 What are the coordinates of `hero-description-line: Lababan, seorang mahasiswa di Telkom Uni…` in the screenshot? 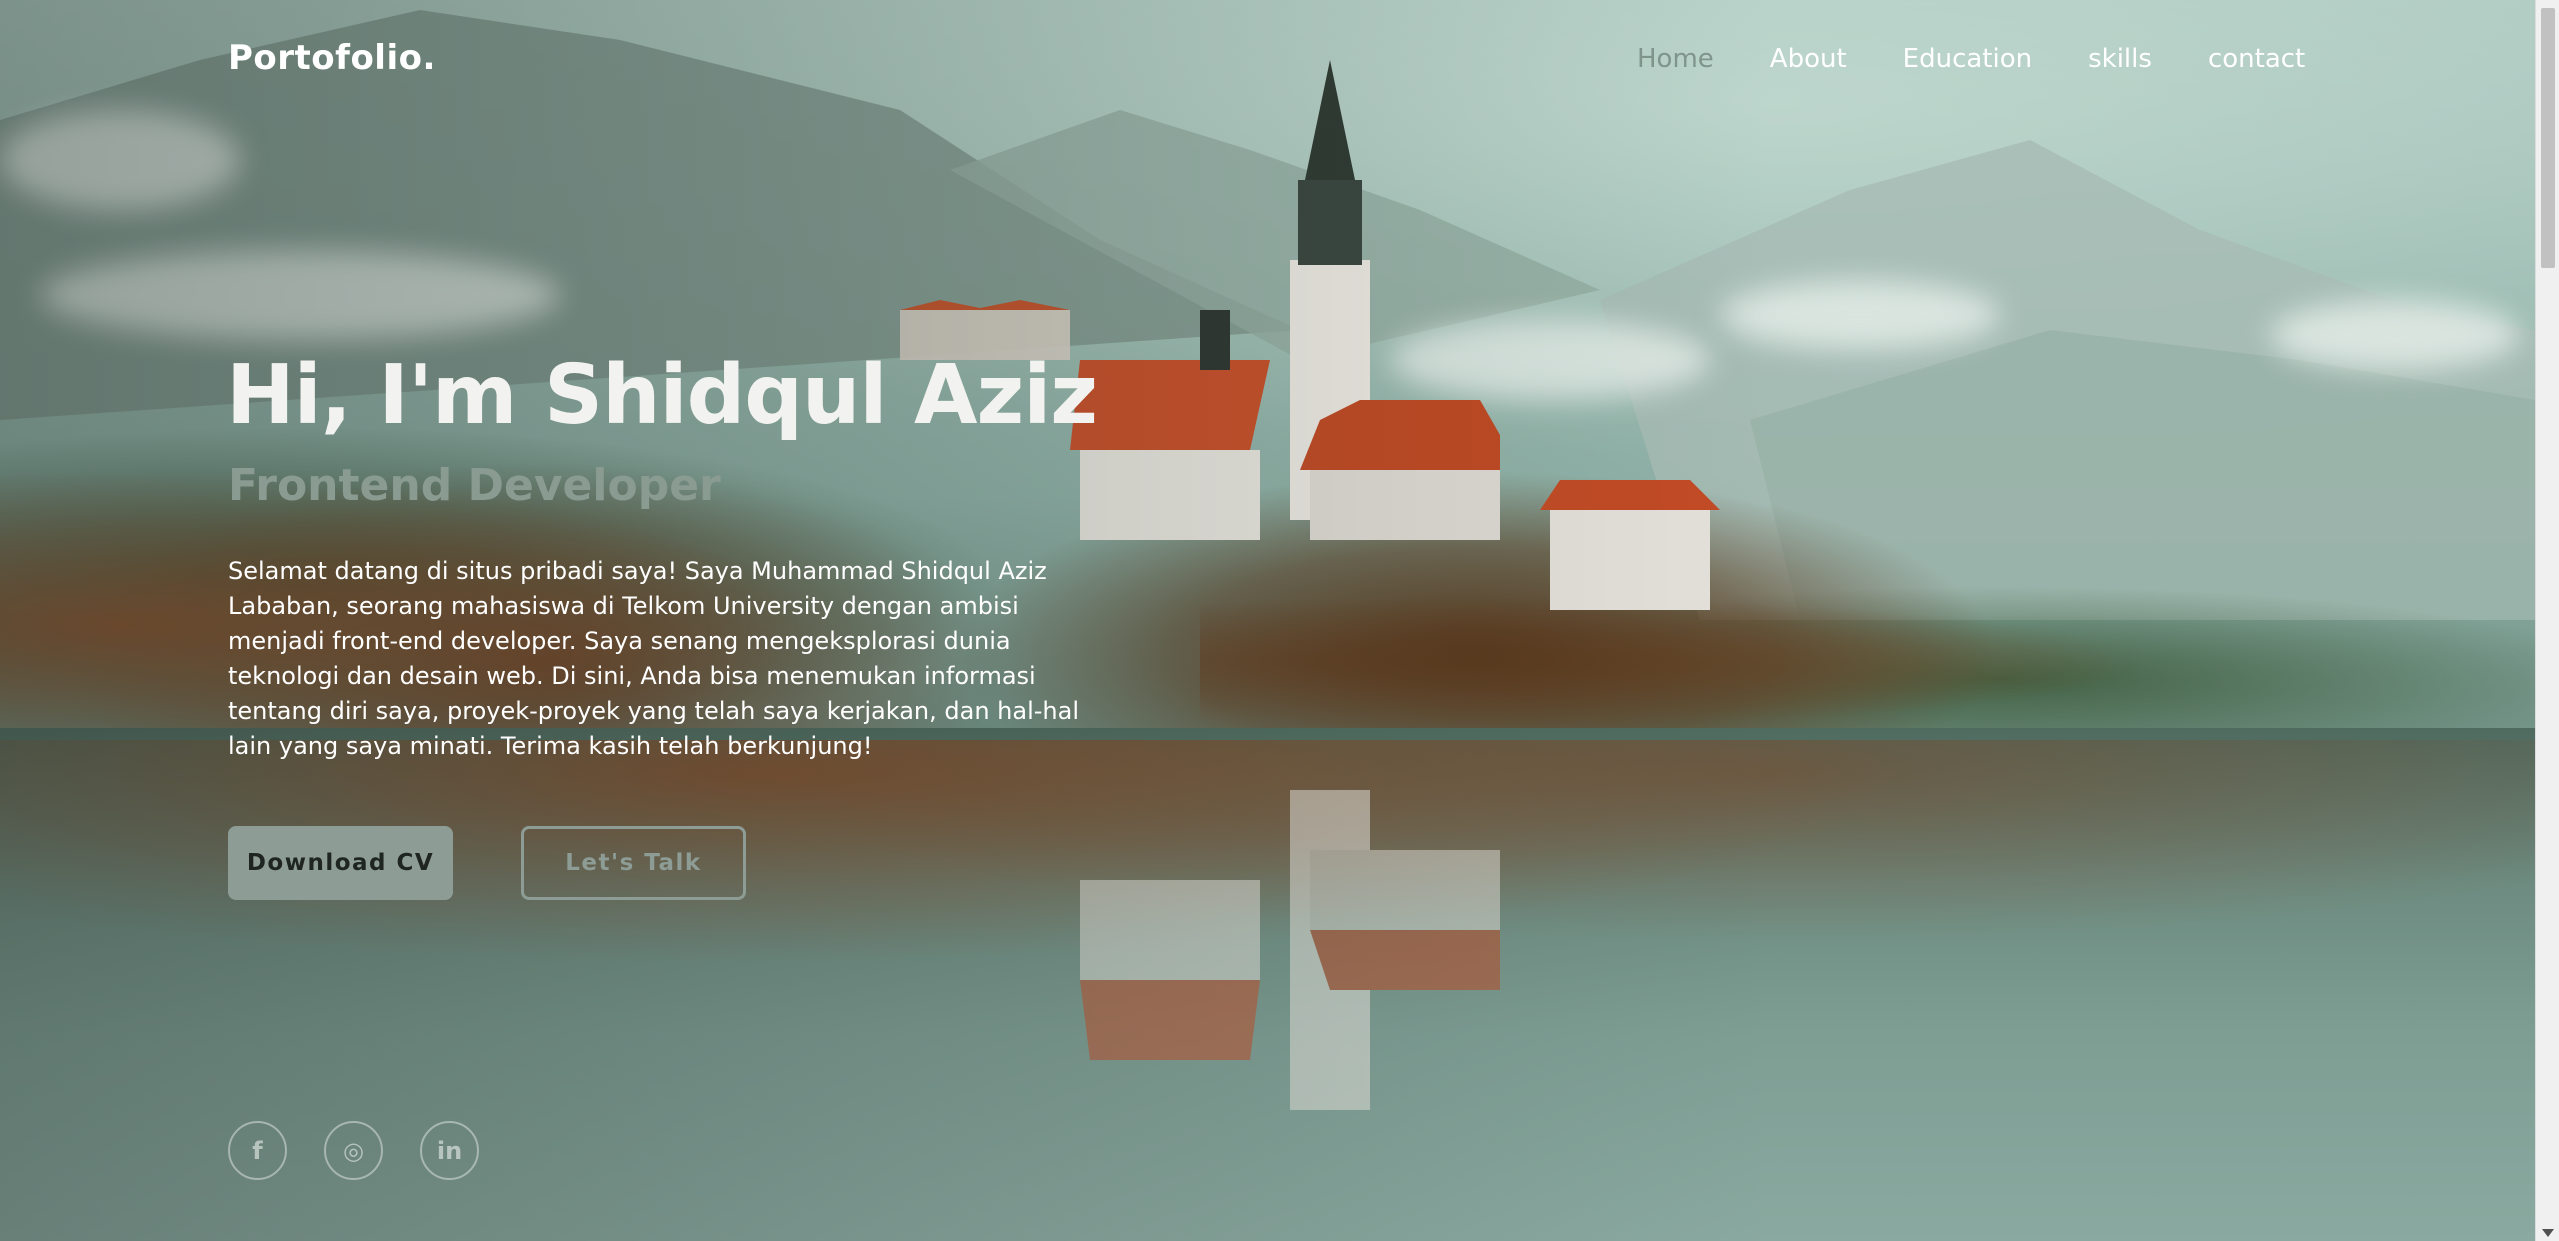 It's located at (623, 606).